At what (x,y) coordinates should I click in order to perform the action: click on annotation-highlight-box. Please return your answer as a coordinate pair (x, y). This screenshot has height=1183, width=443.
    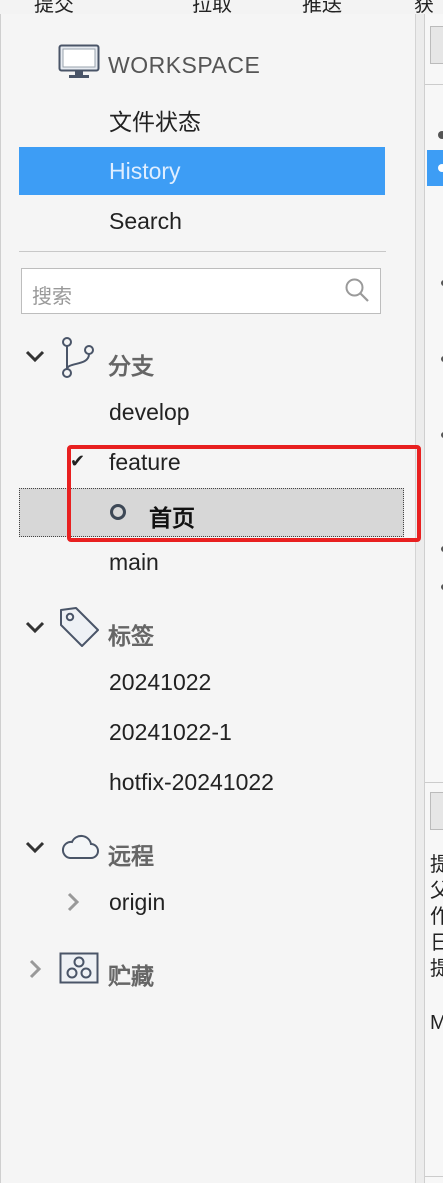
    Looking at the image, I should click on (244, 493).